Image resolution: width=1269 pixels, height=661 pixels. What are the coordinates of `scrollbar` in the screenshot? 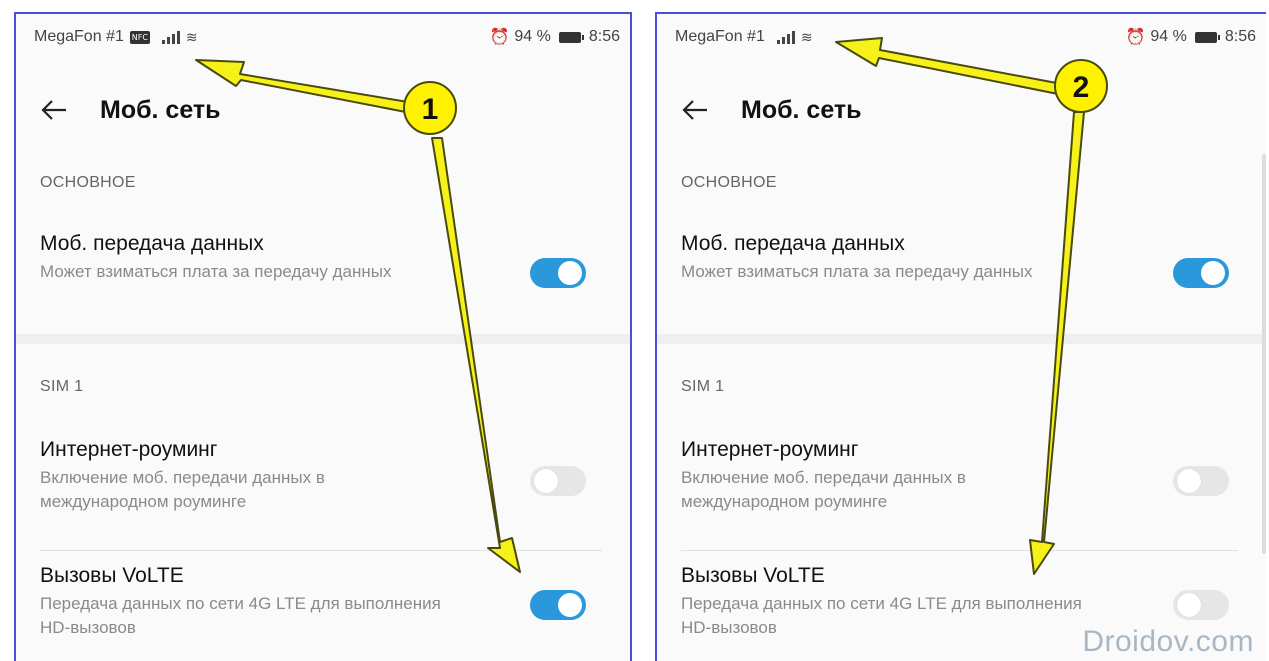 It's located at (1264, 354).